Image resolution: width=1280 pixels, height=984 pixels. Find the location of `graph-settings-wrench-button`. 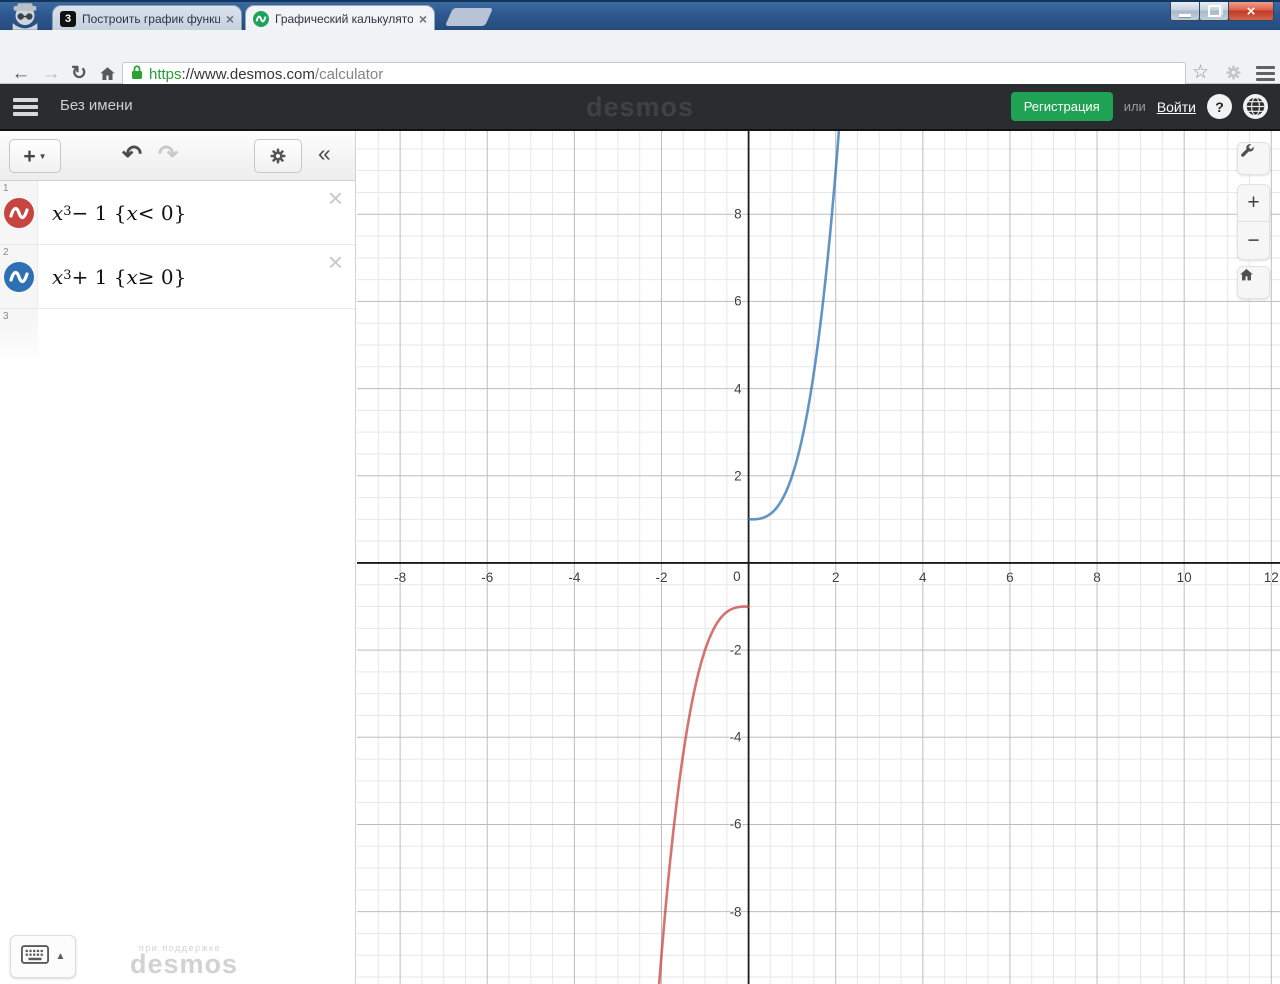

graph-settings-wrench-button is located at coordinates (1253, 158).